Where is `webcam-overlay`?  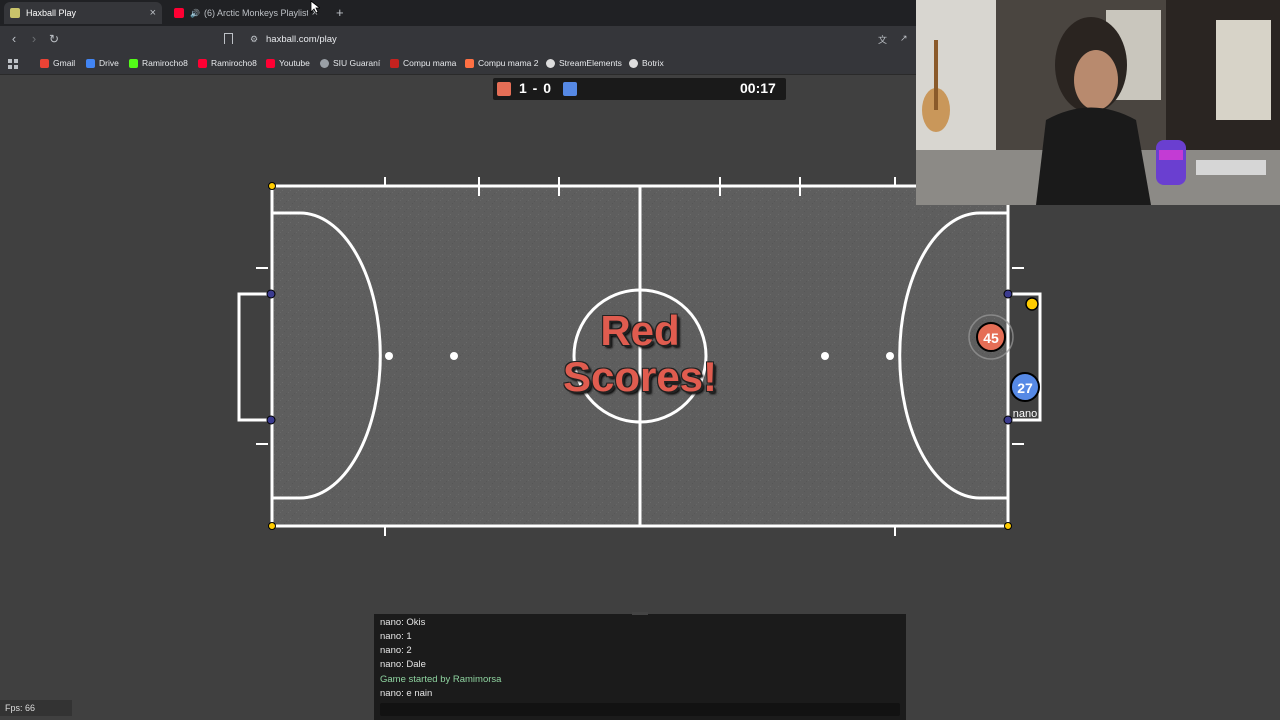
webcam-overlay is located at coordinates (1098, 102).